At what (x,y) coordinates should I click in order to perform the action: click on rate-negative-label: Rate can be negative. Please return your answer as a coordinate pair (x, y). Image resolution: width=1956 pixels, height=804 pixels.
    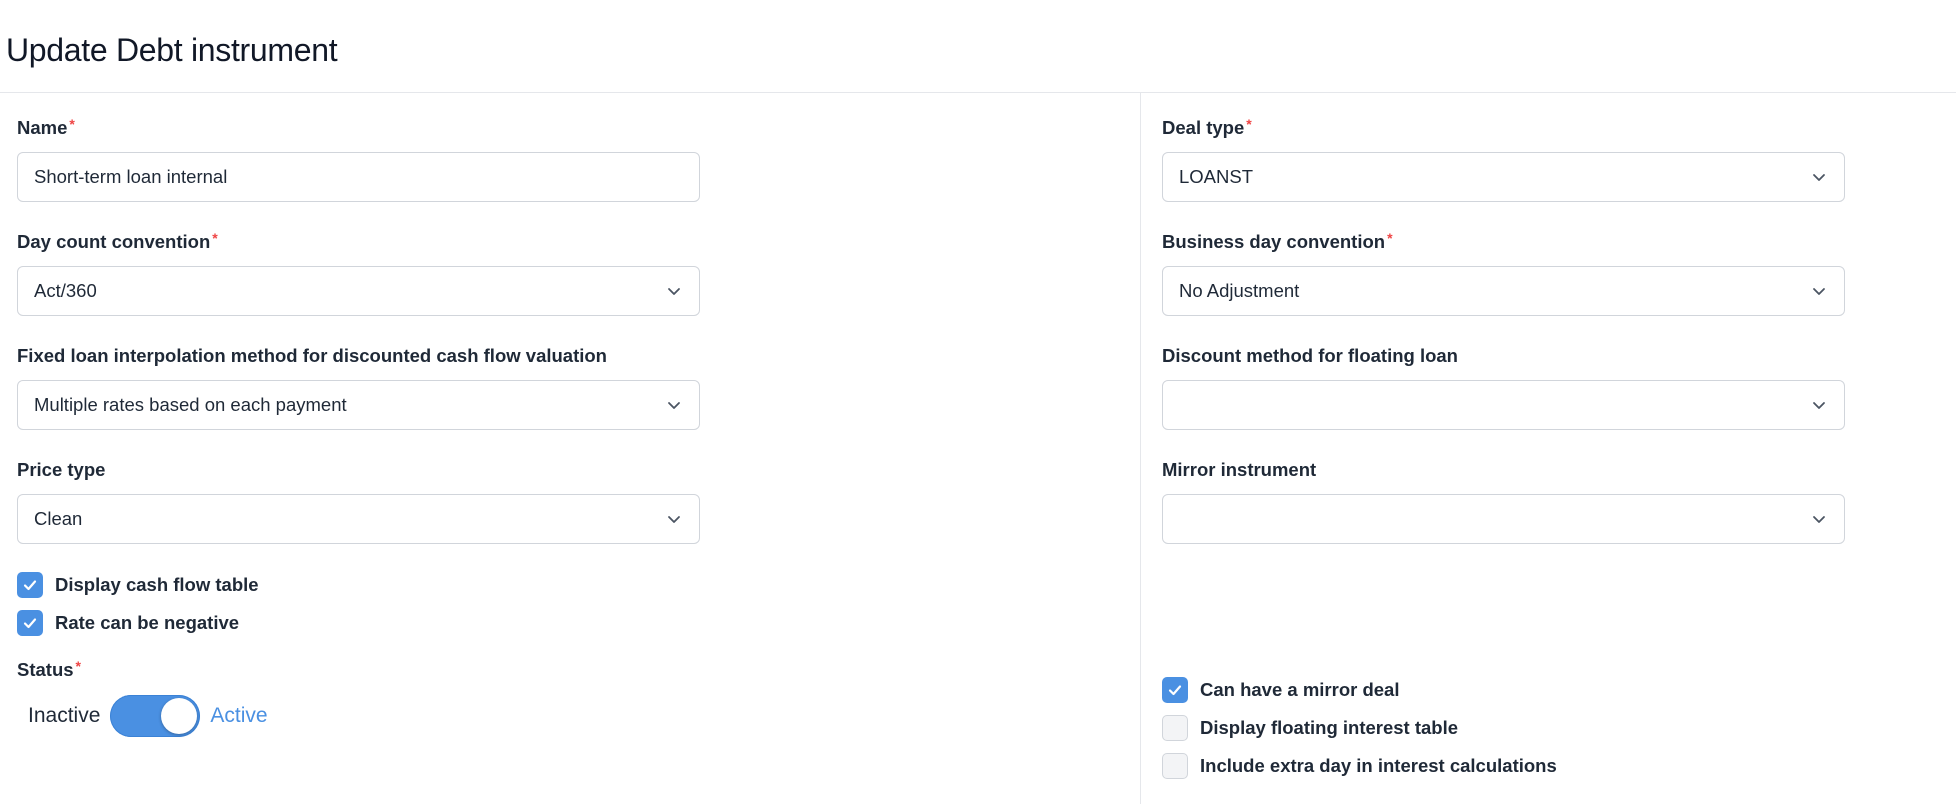
    Looking at the image, I should click on (147, 622).